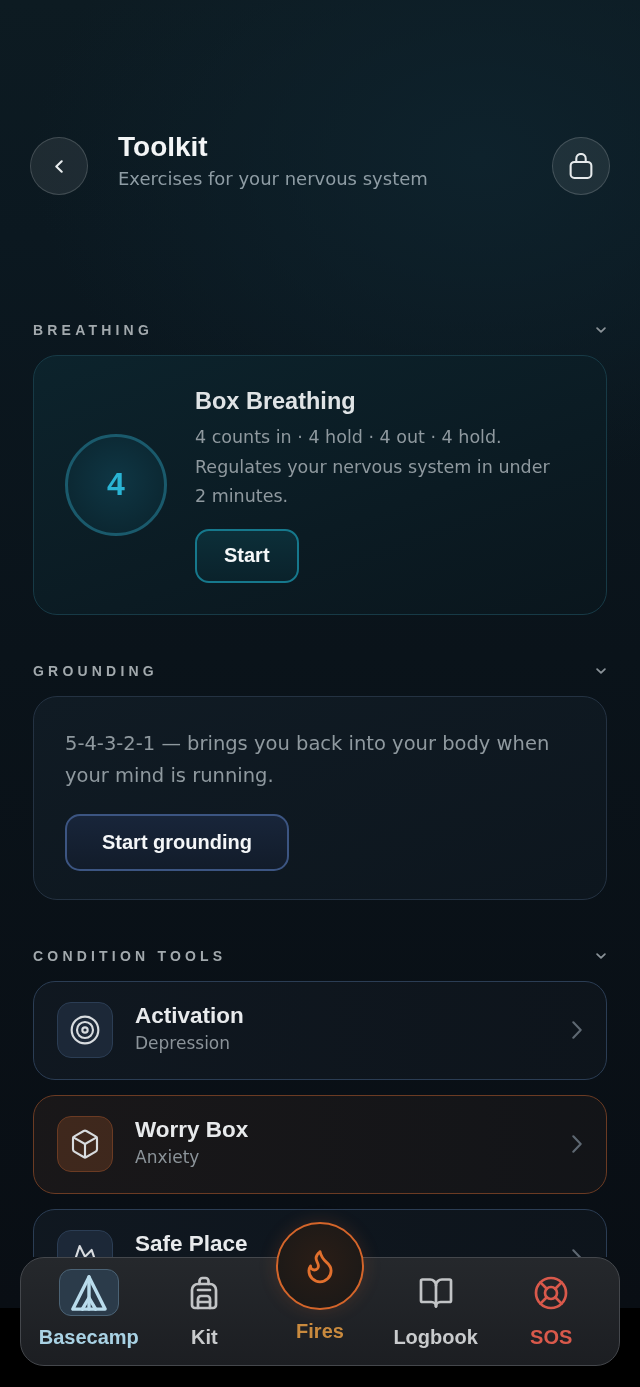  Describe the element at coordinates (177, 842) in the screenshot. I see `start-grounding-button: Start grounding` at that location.